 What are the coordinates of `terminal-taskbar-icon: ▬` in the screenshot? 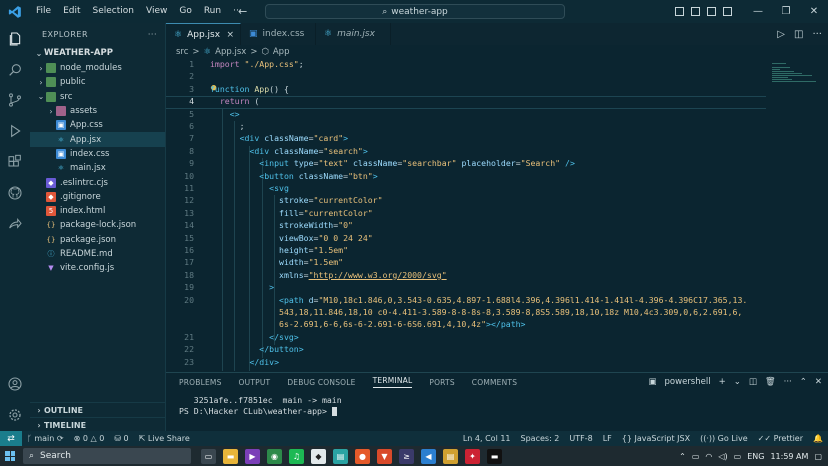 It's located at (494, 456).